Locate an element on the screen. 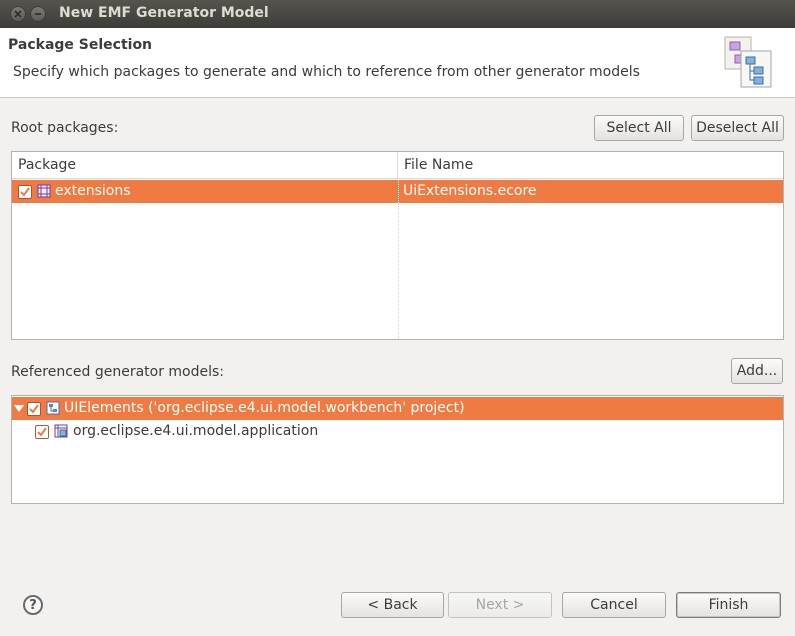 This screenshot has width=795, height=636. finish-button: Finish is located at coordinates (728, 605).